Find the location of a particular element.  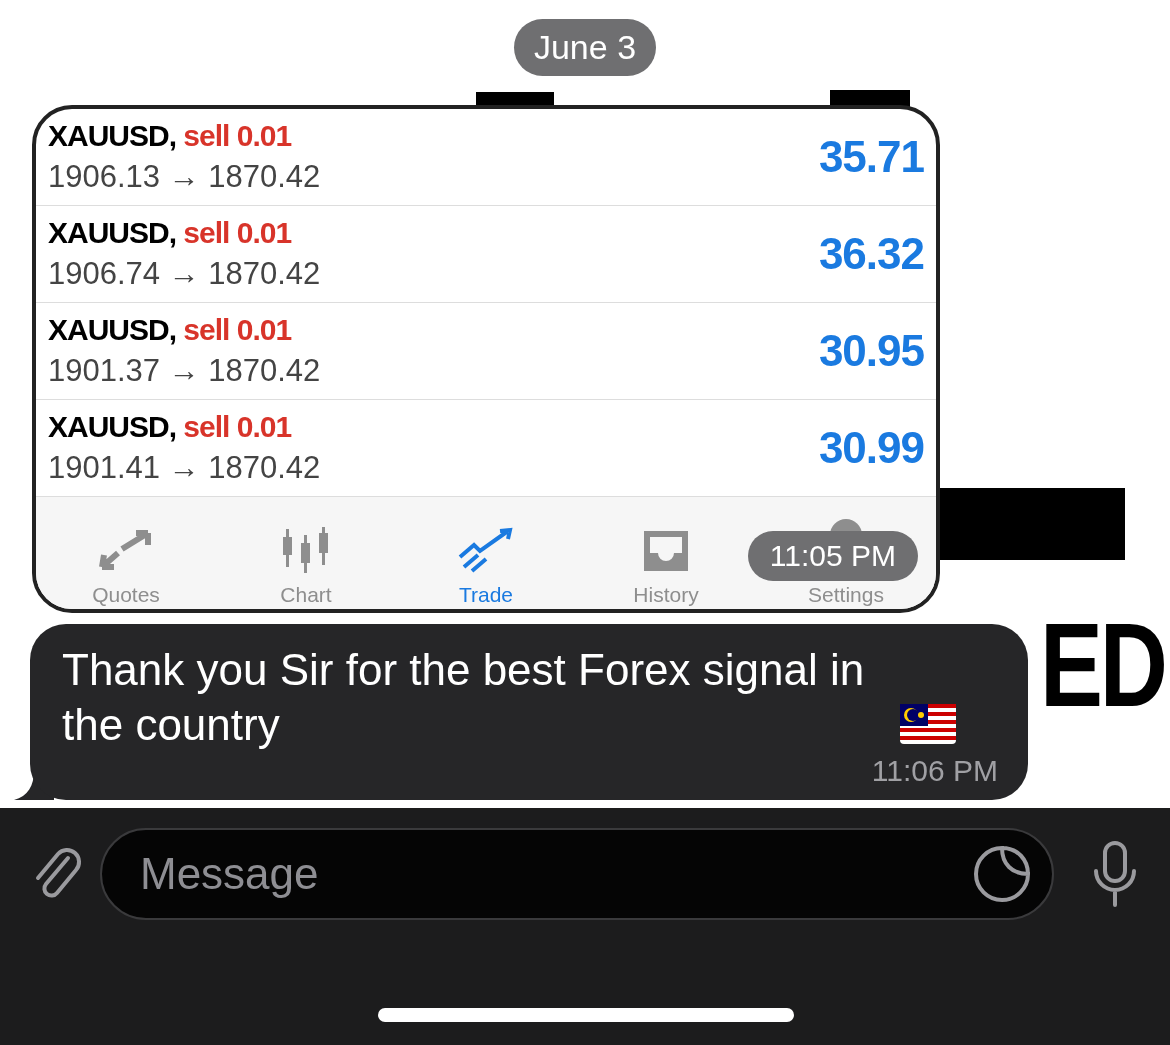

timestamp: 11:05 PM is located at coordinates (832, 556).